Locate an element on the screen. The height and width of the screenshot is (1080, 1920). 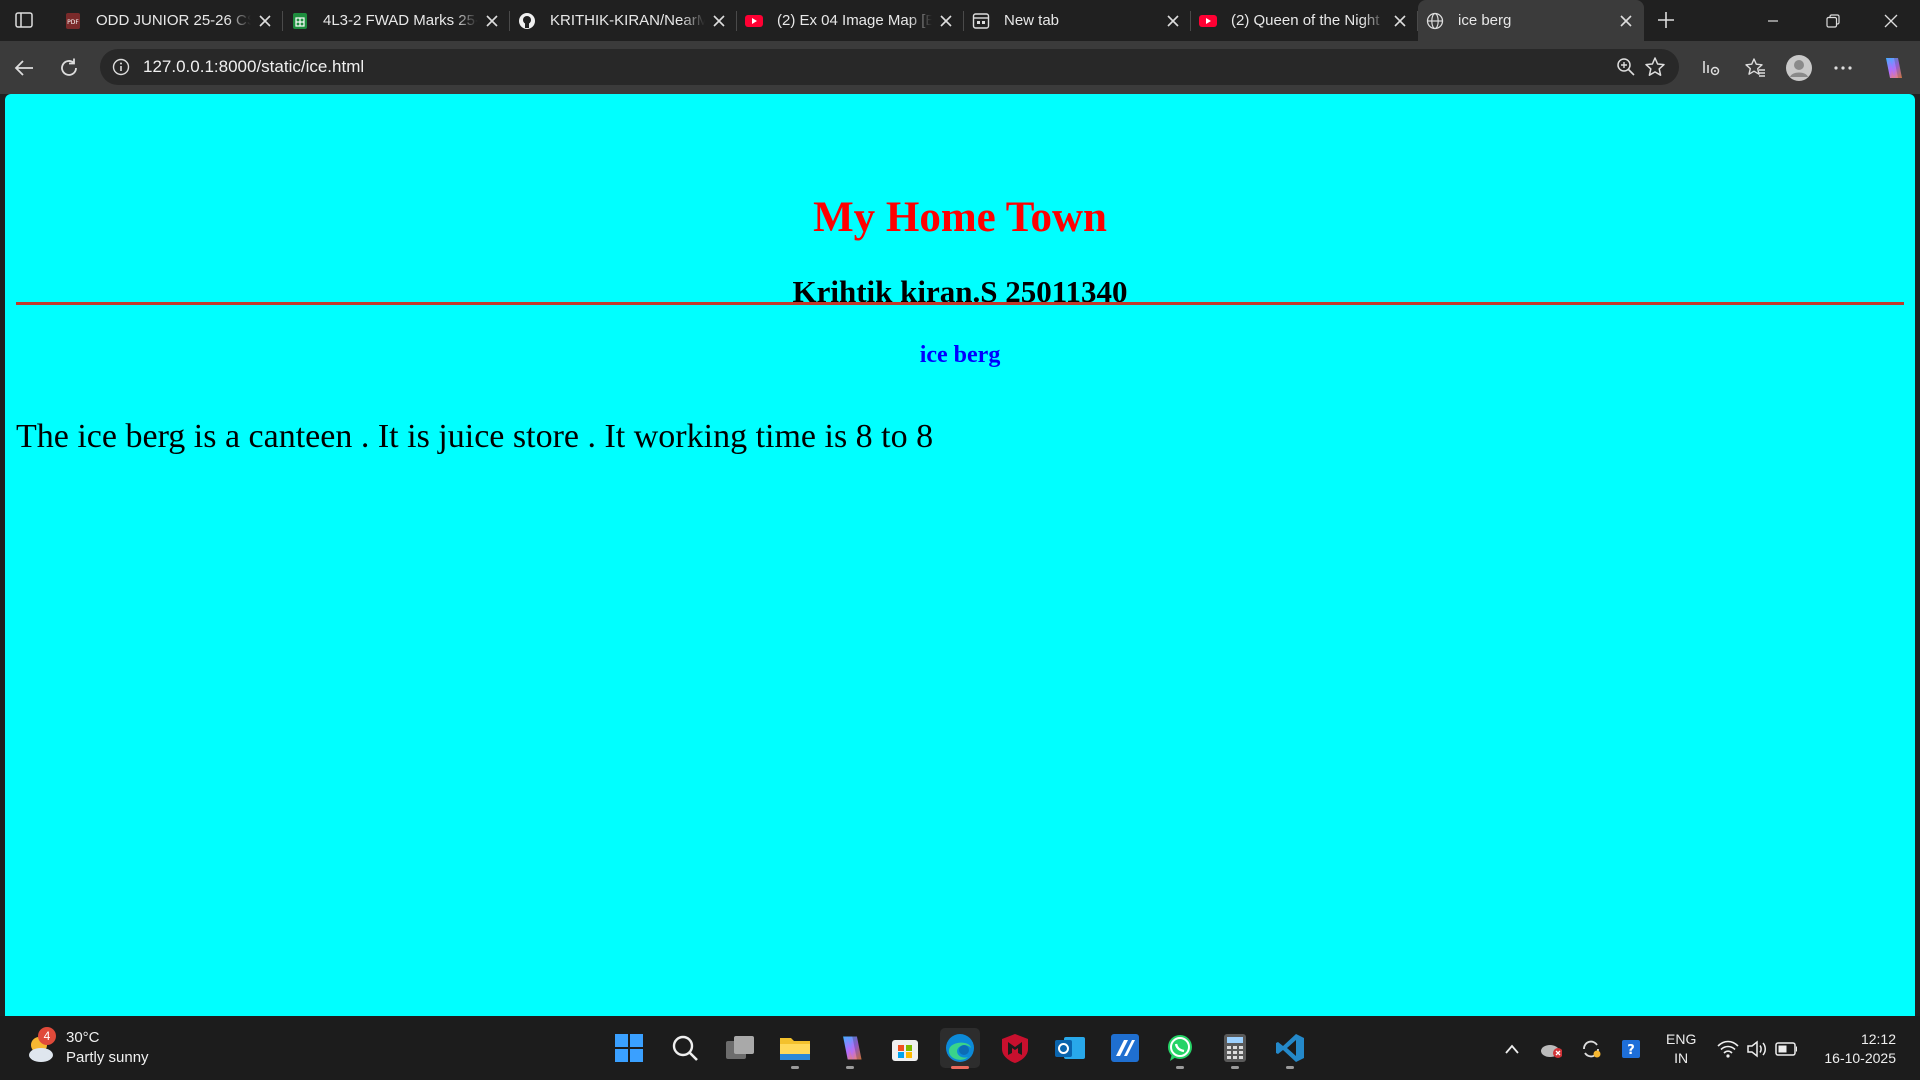
start-button is located at coordinates (629, 1048).